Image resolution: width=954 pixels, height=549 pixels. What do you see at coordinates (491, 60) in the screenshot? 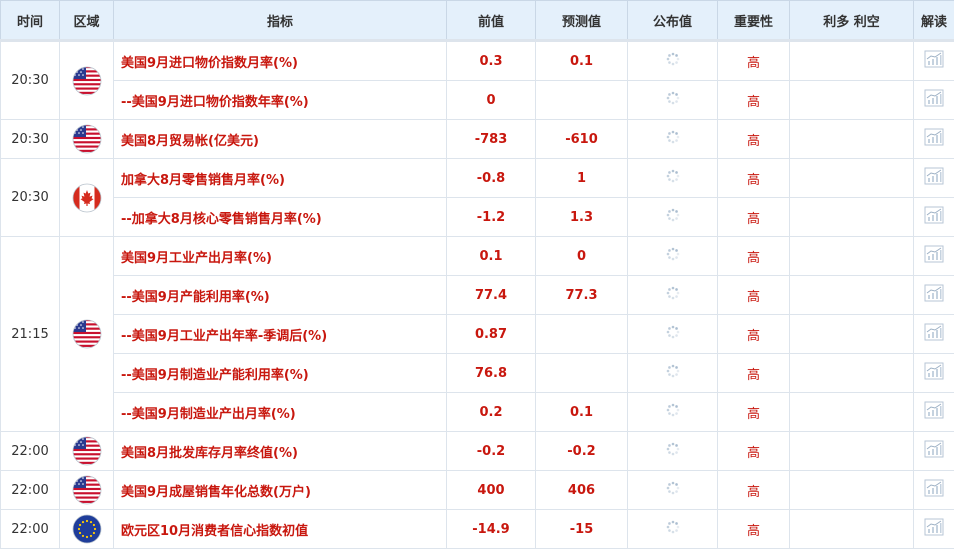
I see `previous-value: 0.3` at bounding box center [491, 60].